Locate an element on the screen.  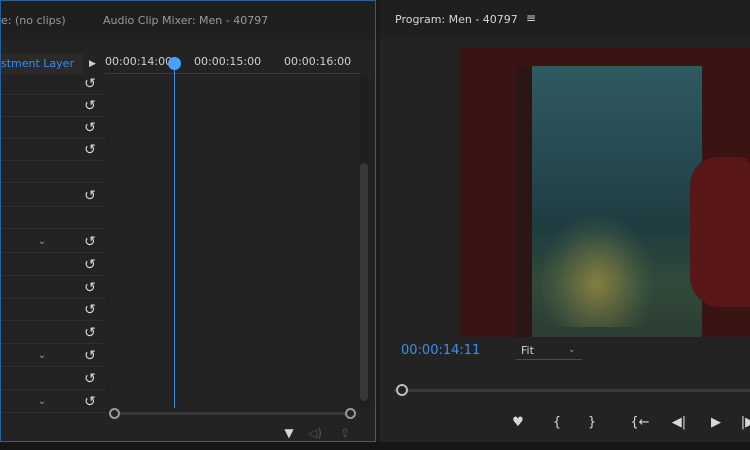
zoom-scrollbar is located at coordinates (233, 413).